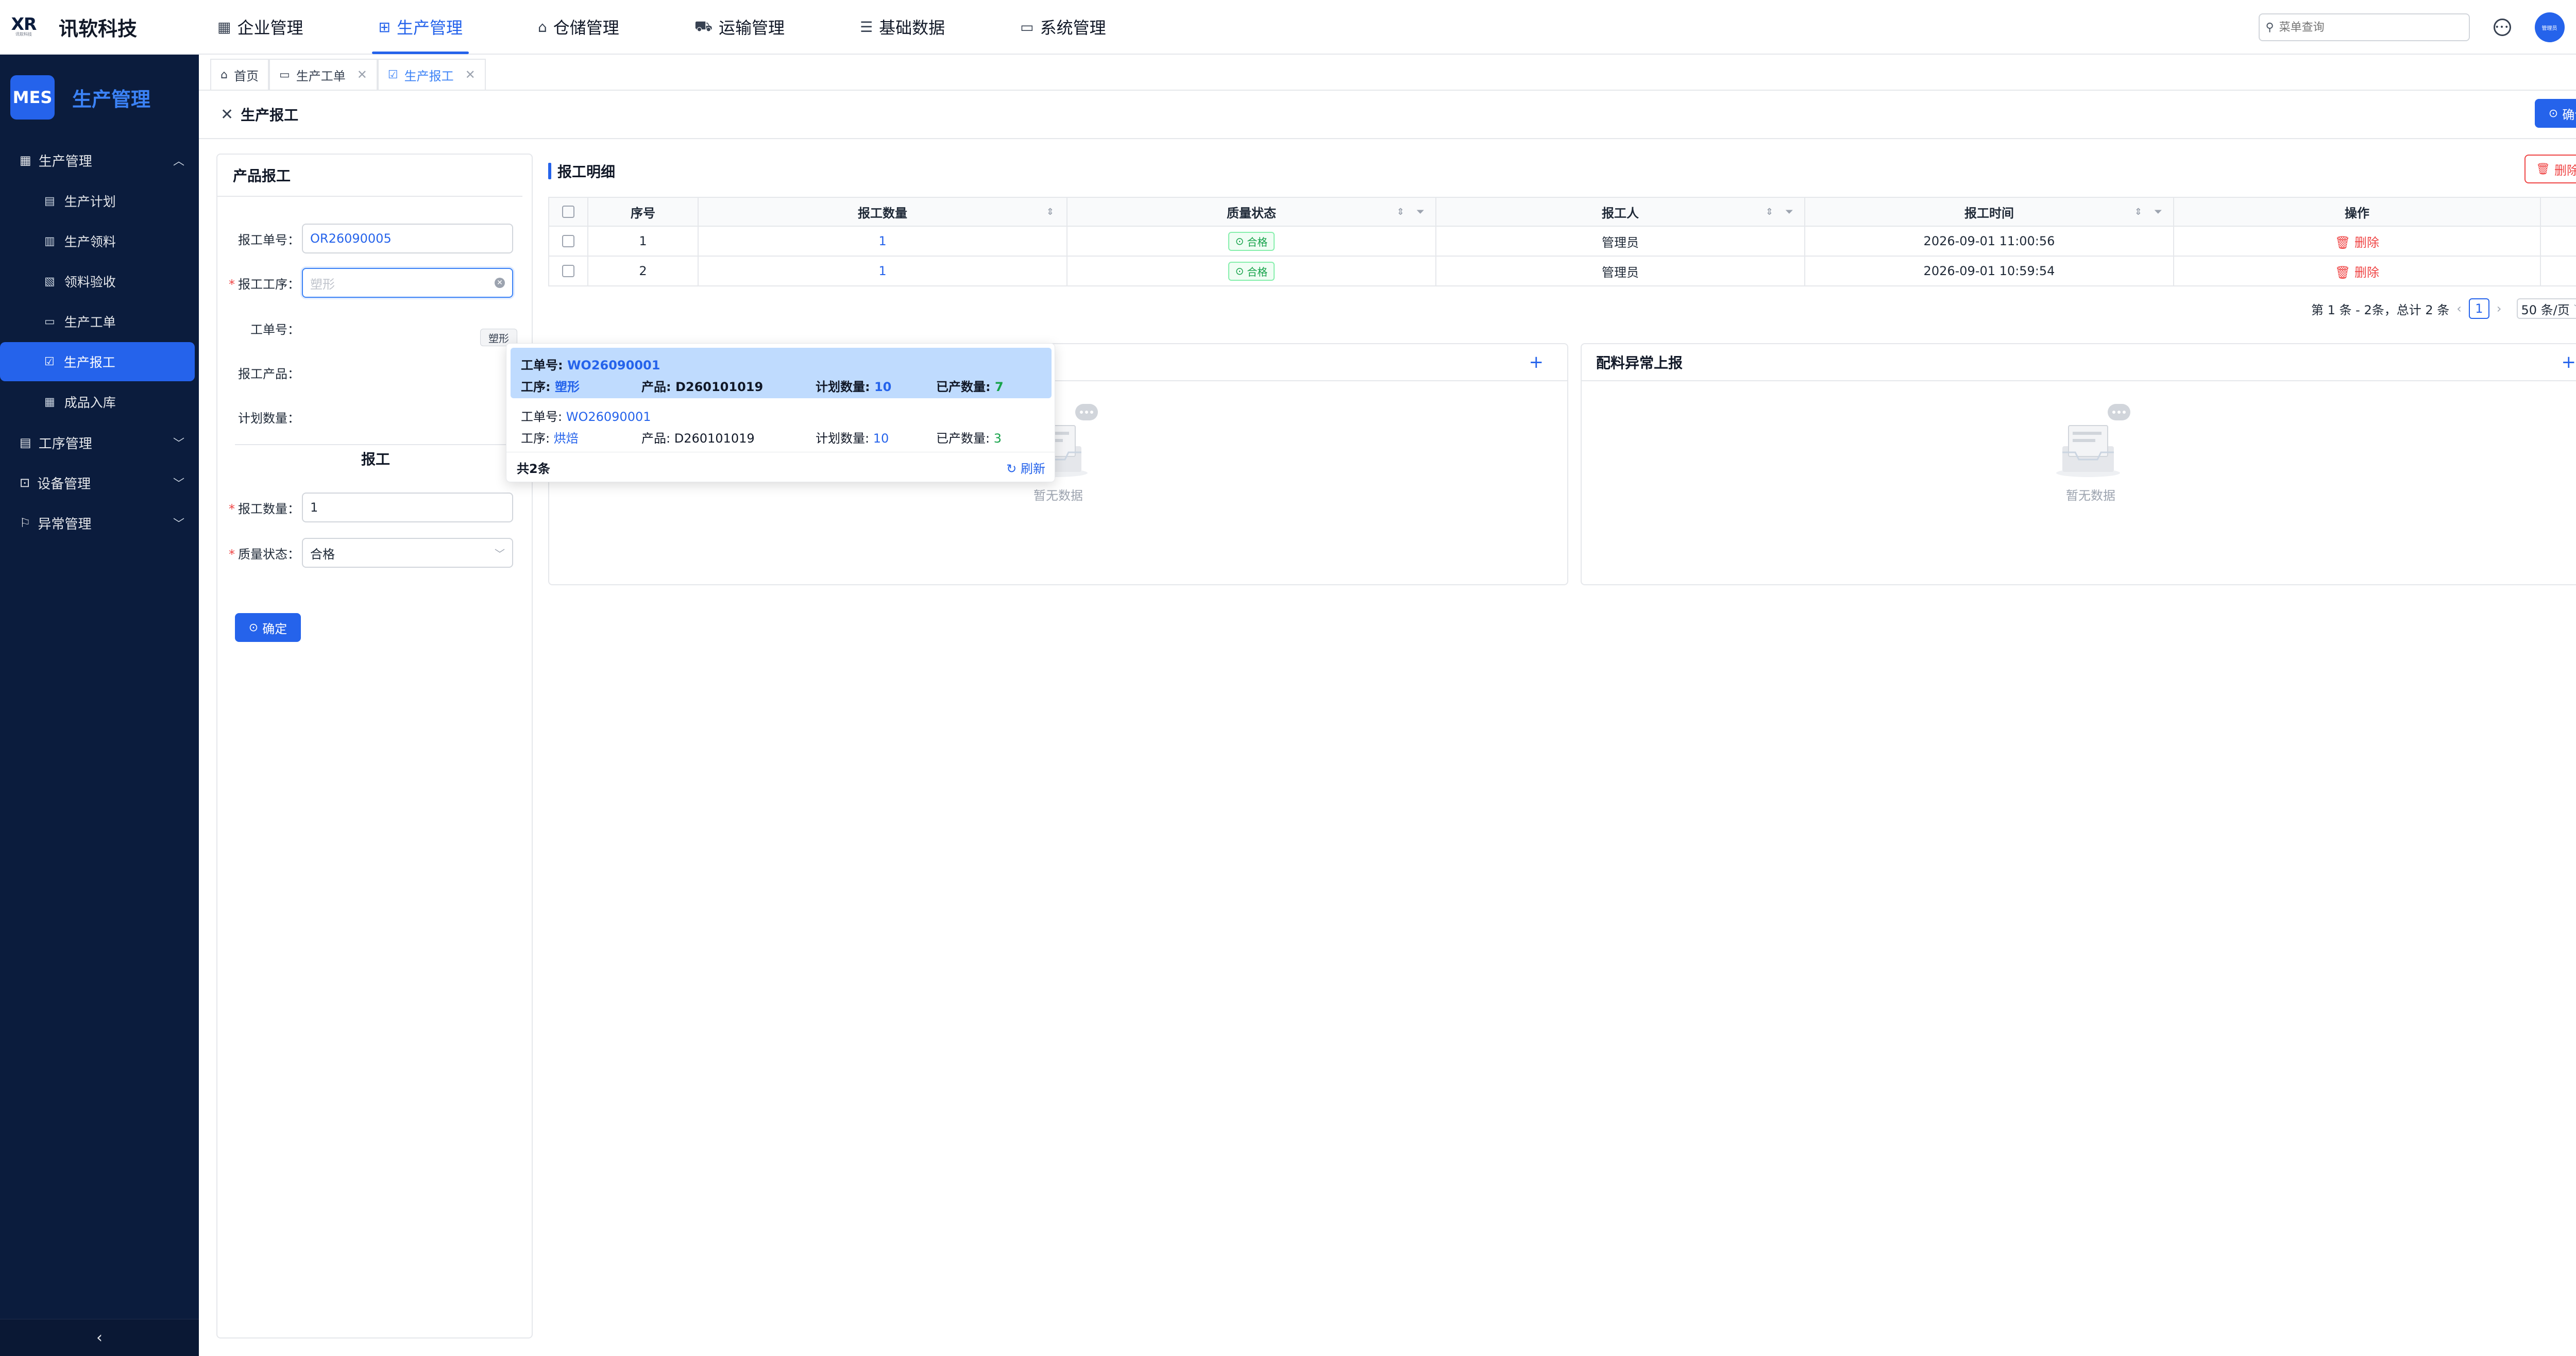 The image size is (2576, 1356). I want to click on submit-button-label: 确定, so click(274, 628).